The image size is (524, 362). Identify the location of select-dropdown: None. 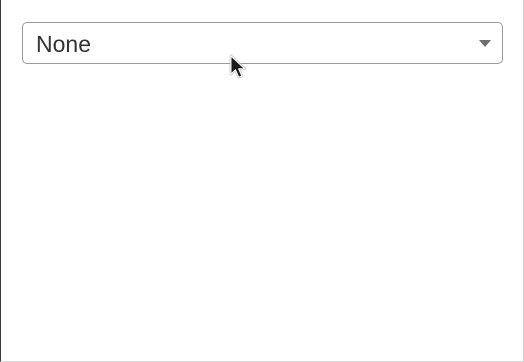
(262, 43).